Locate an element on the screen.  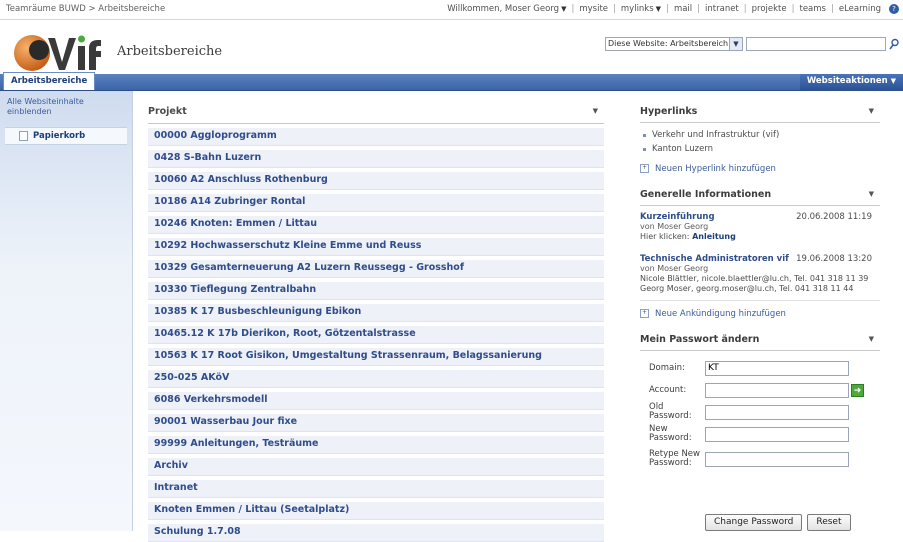
new-password-row: New Password: is located at coordinates (764, 434).